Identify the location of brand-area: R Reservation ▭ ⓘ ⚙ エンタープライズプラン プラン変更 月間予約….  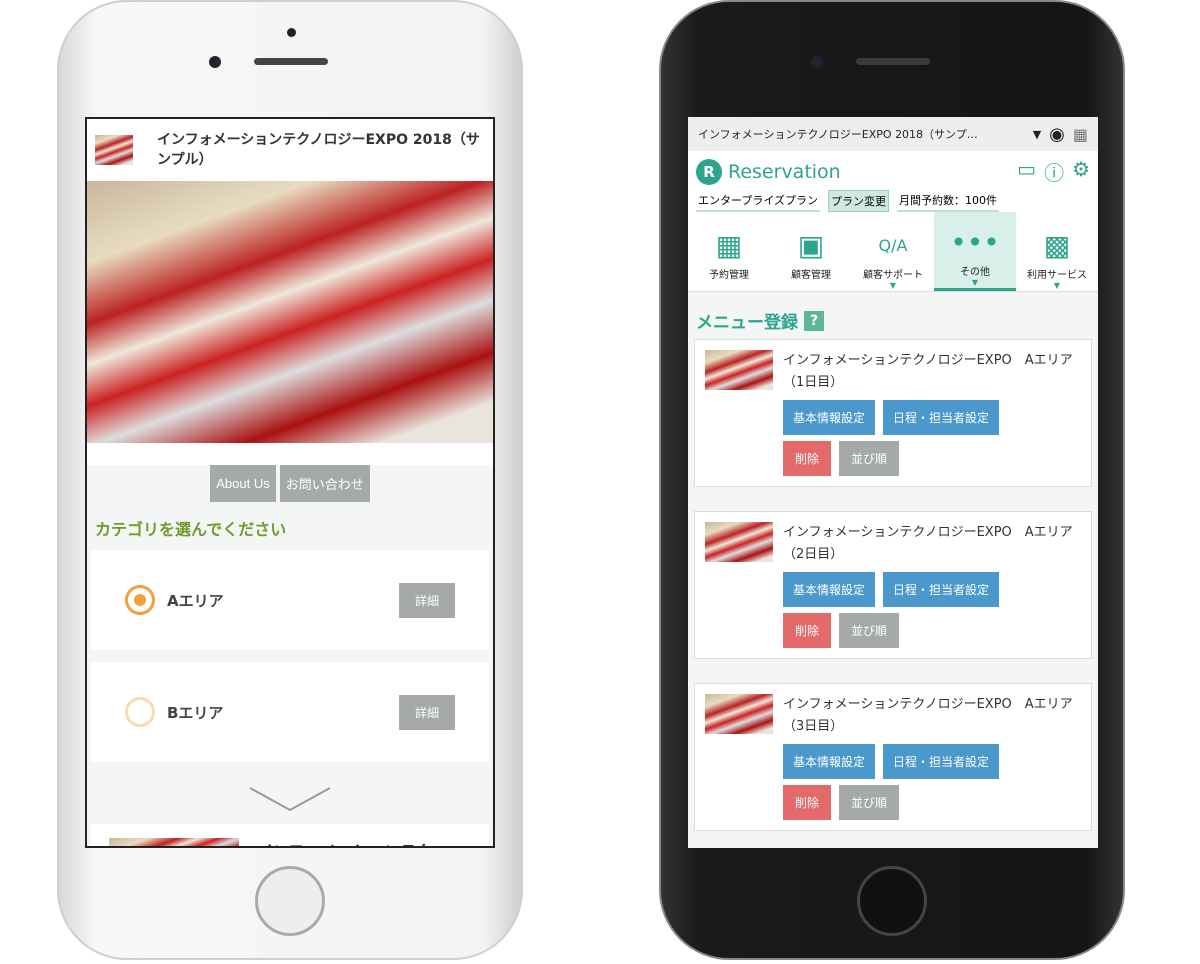
(893, 181).